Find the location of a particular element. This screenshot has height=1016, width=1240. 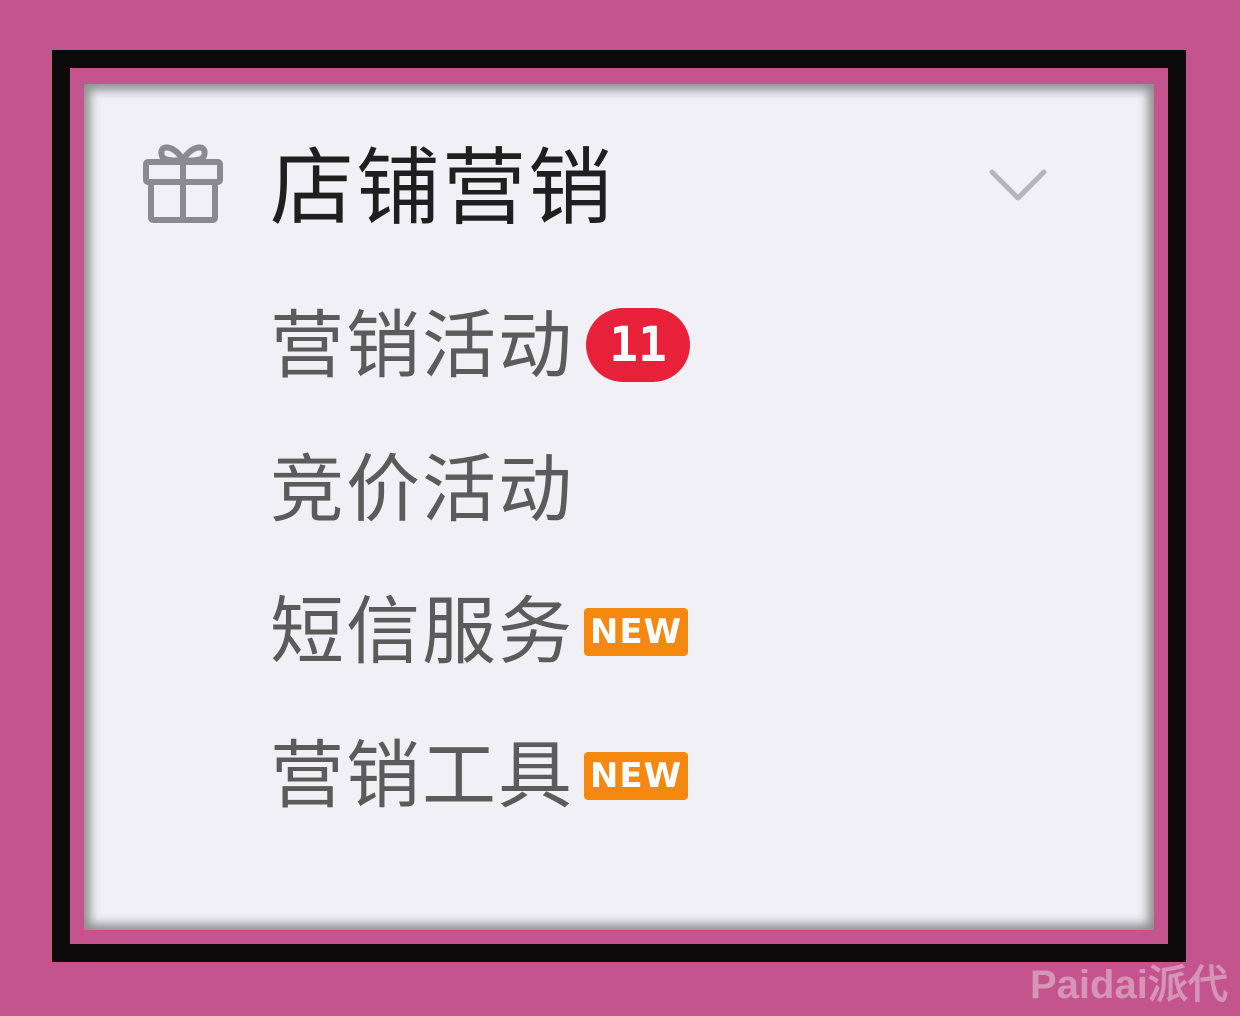

watermark: Paidai派代 is located at coordinates (1129, 985).